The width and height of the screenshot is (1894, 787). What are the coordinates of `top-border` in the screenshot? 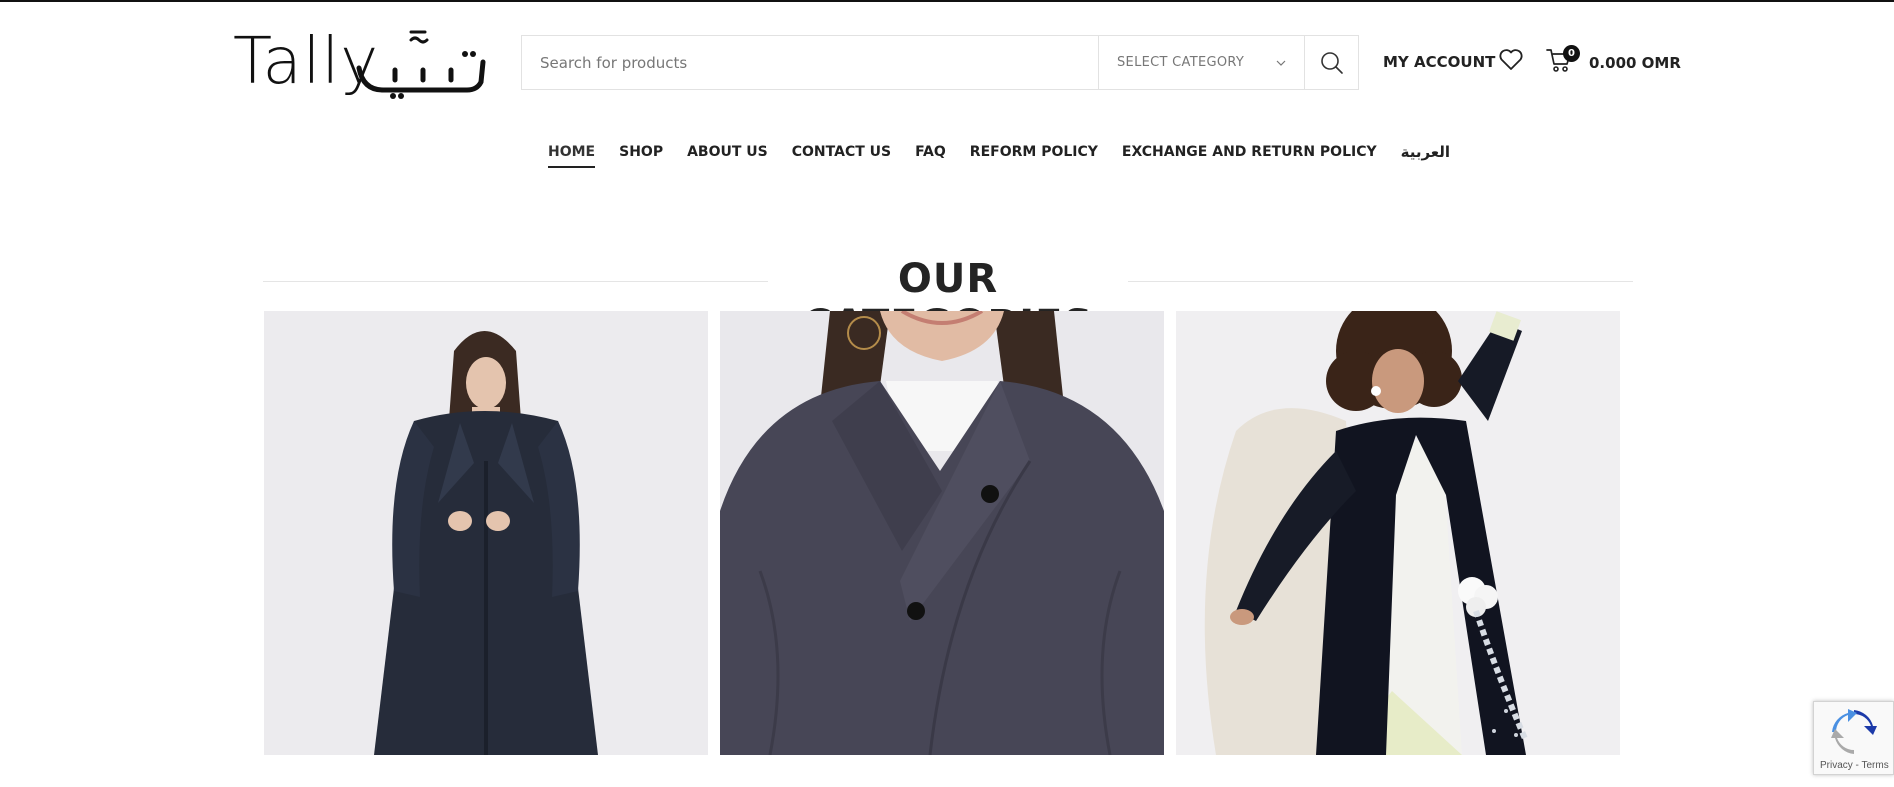 It's located at (947, 1).